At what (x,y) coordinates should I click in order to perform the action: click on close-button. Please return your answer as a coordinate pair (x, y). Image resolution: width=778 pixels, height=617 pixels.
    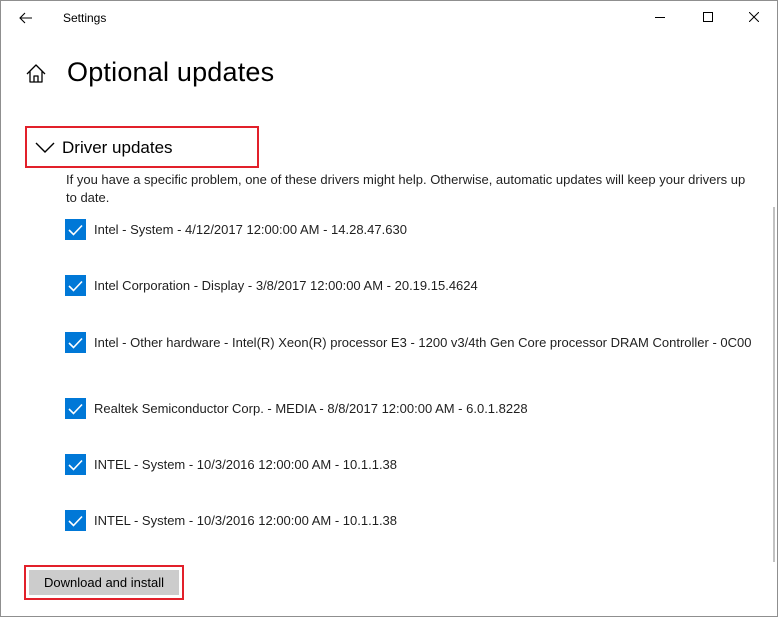
    Looking at the image, I should click on (754, 17).